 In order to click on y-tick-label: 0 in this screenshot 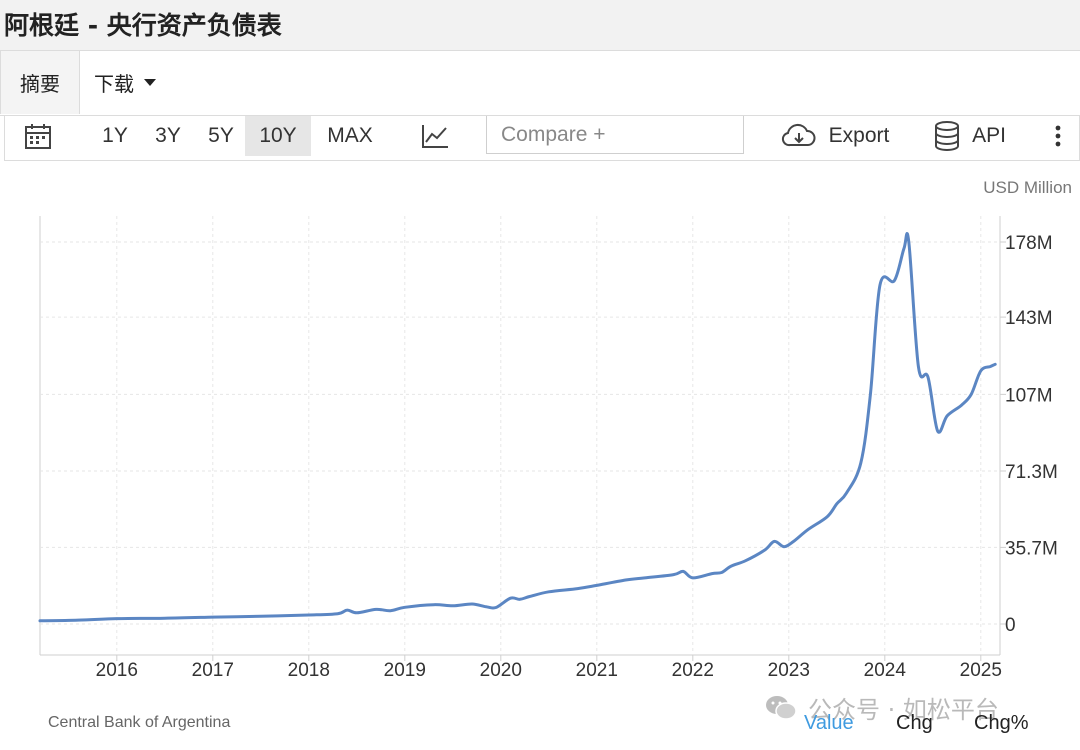, I will do `click(1010, 625)`.